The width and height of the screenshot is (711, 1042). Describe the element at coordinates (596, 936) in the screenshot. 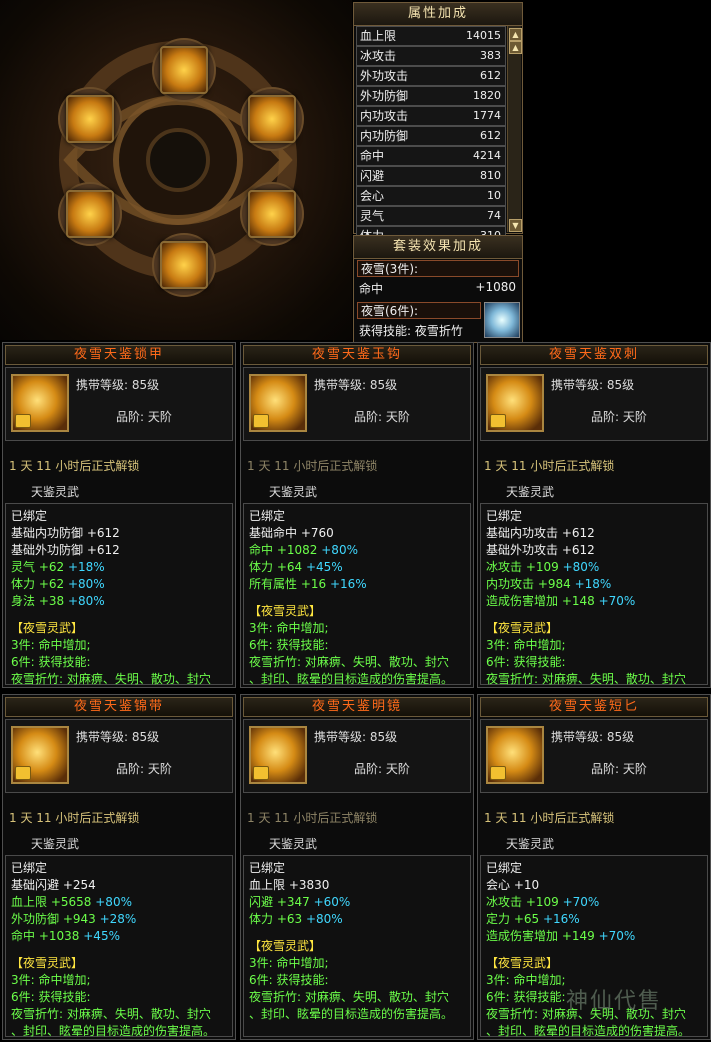

I see `stat-line: 造成伤害增加 +149 +70%` at that location.